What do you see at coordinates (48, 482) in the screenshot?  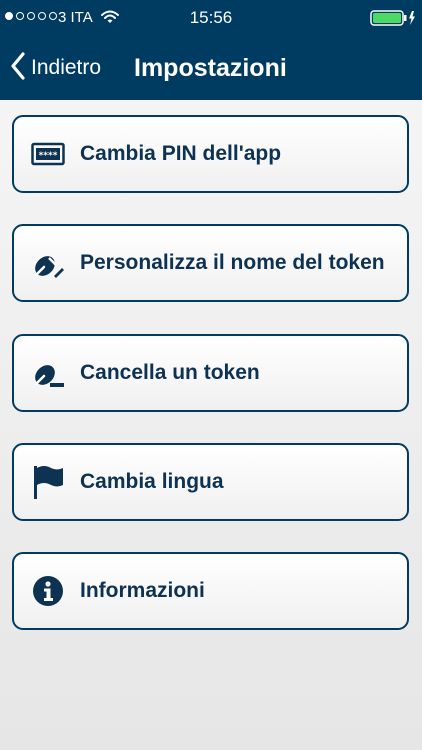 I see `flag-icon` at bounding box center [48, 482].